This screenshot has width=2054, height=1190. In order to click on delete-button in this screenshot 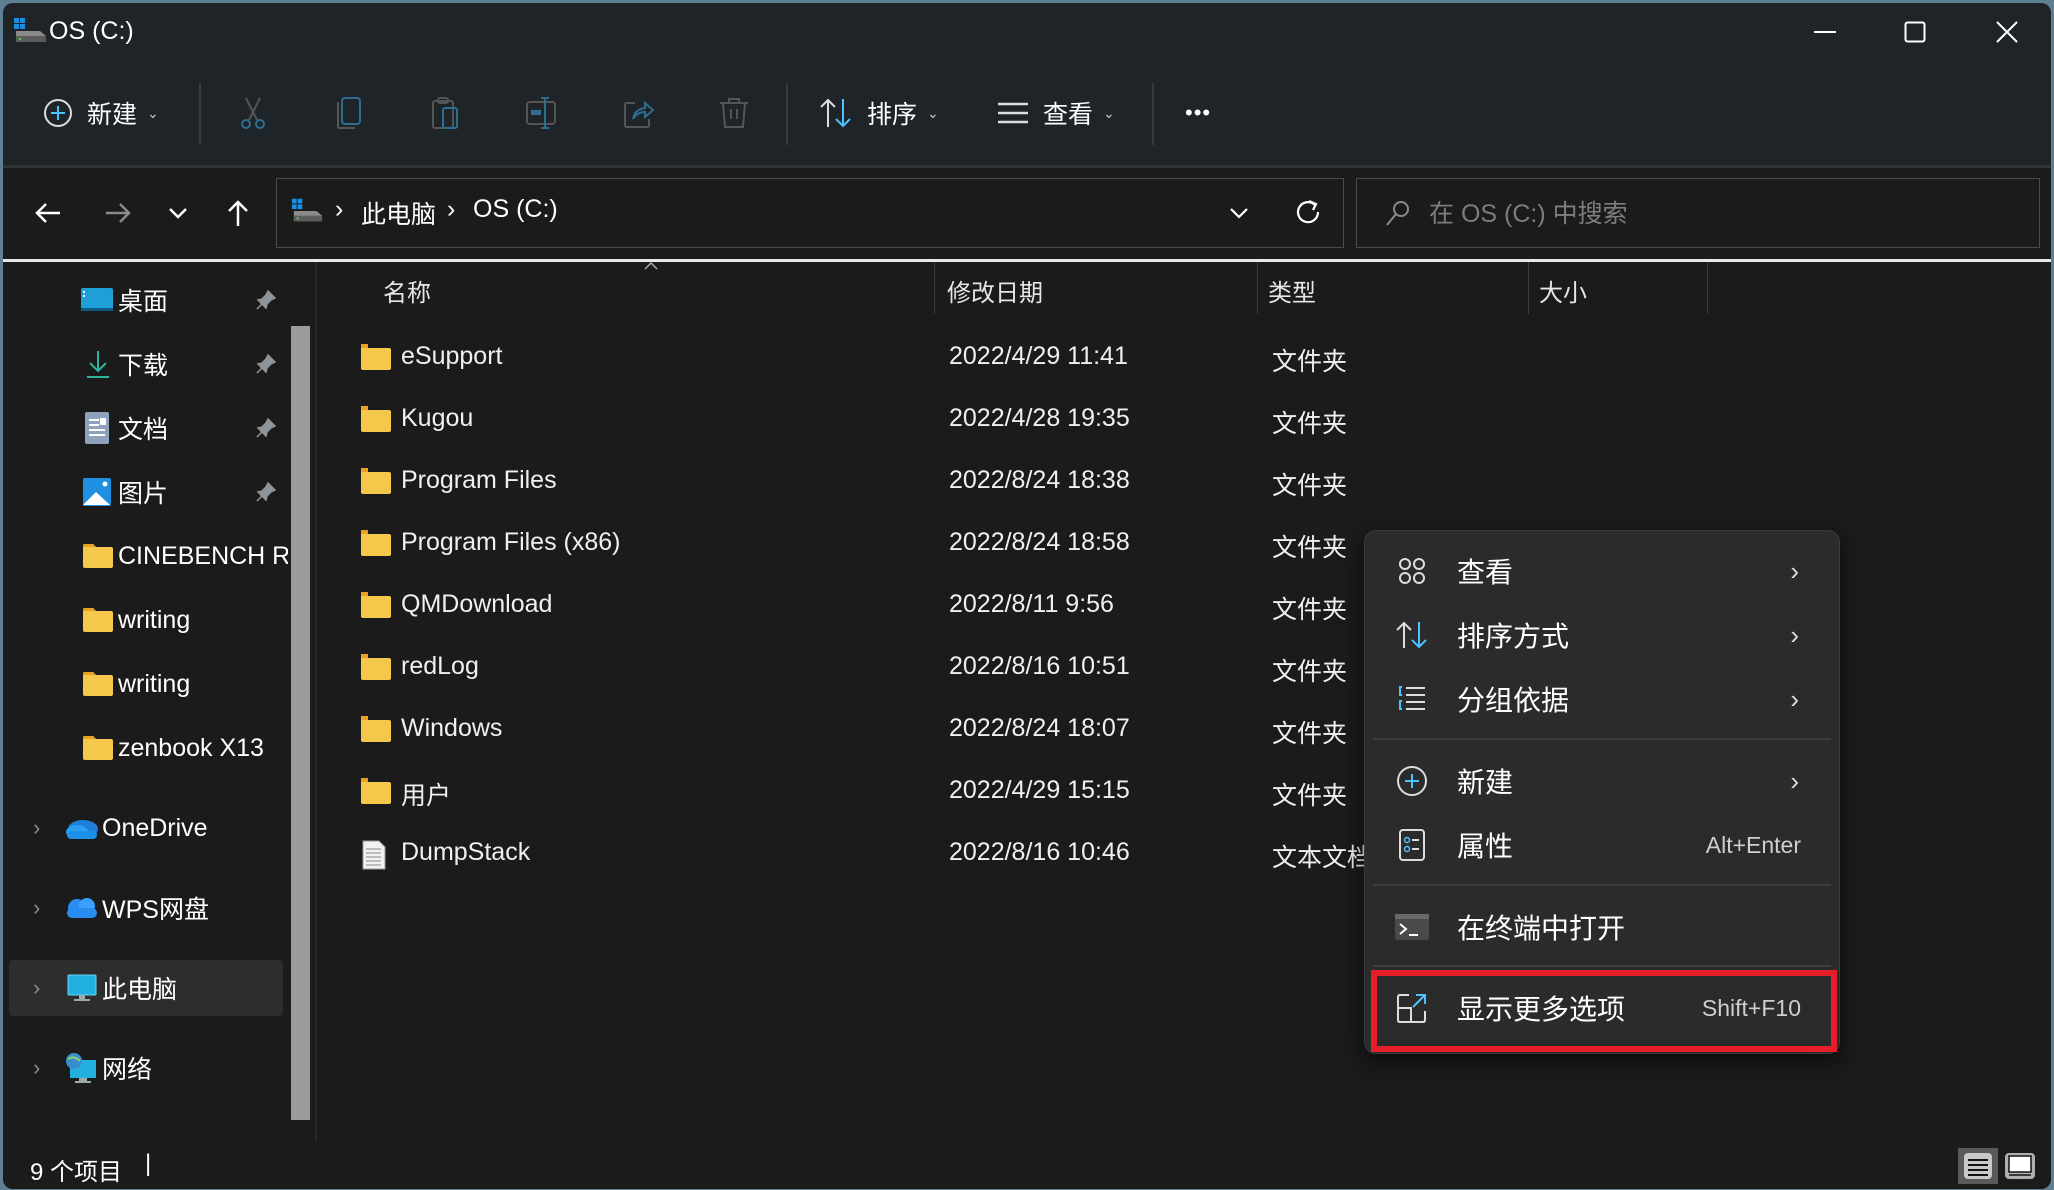, I will do `click(734, 113)`.